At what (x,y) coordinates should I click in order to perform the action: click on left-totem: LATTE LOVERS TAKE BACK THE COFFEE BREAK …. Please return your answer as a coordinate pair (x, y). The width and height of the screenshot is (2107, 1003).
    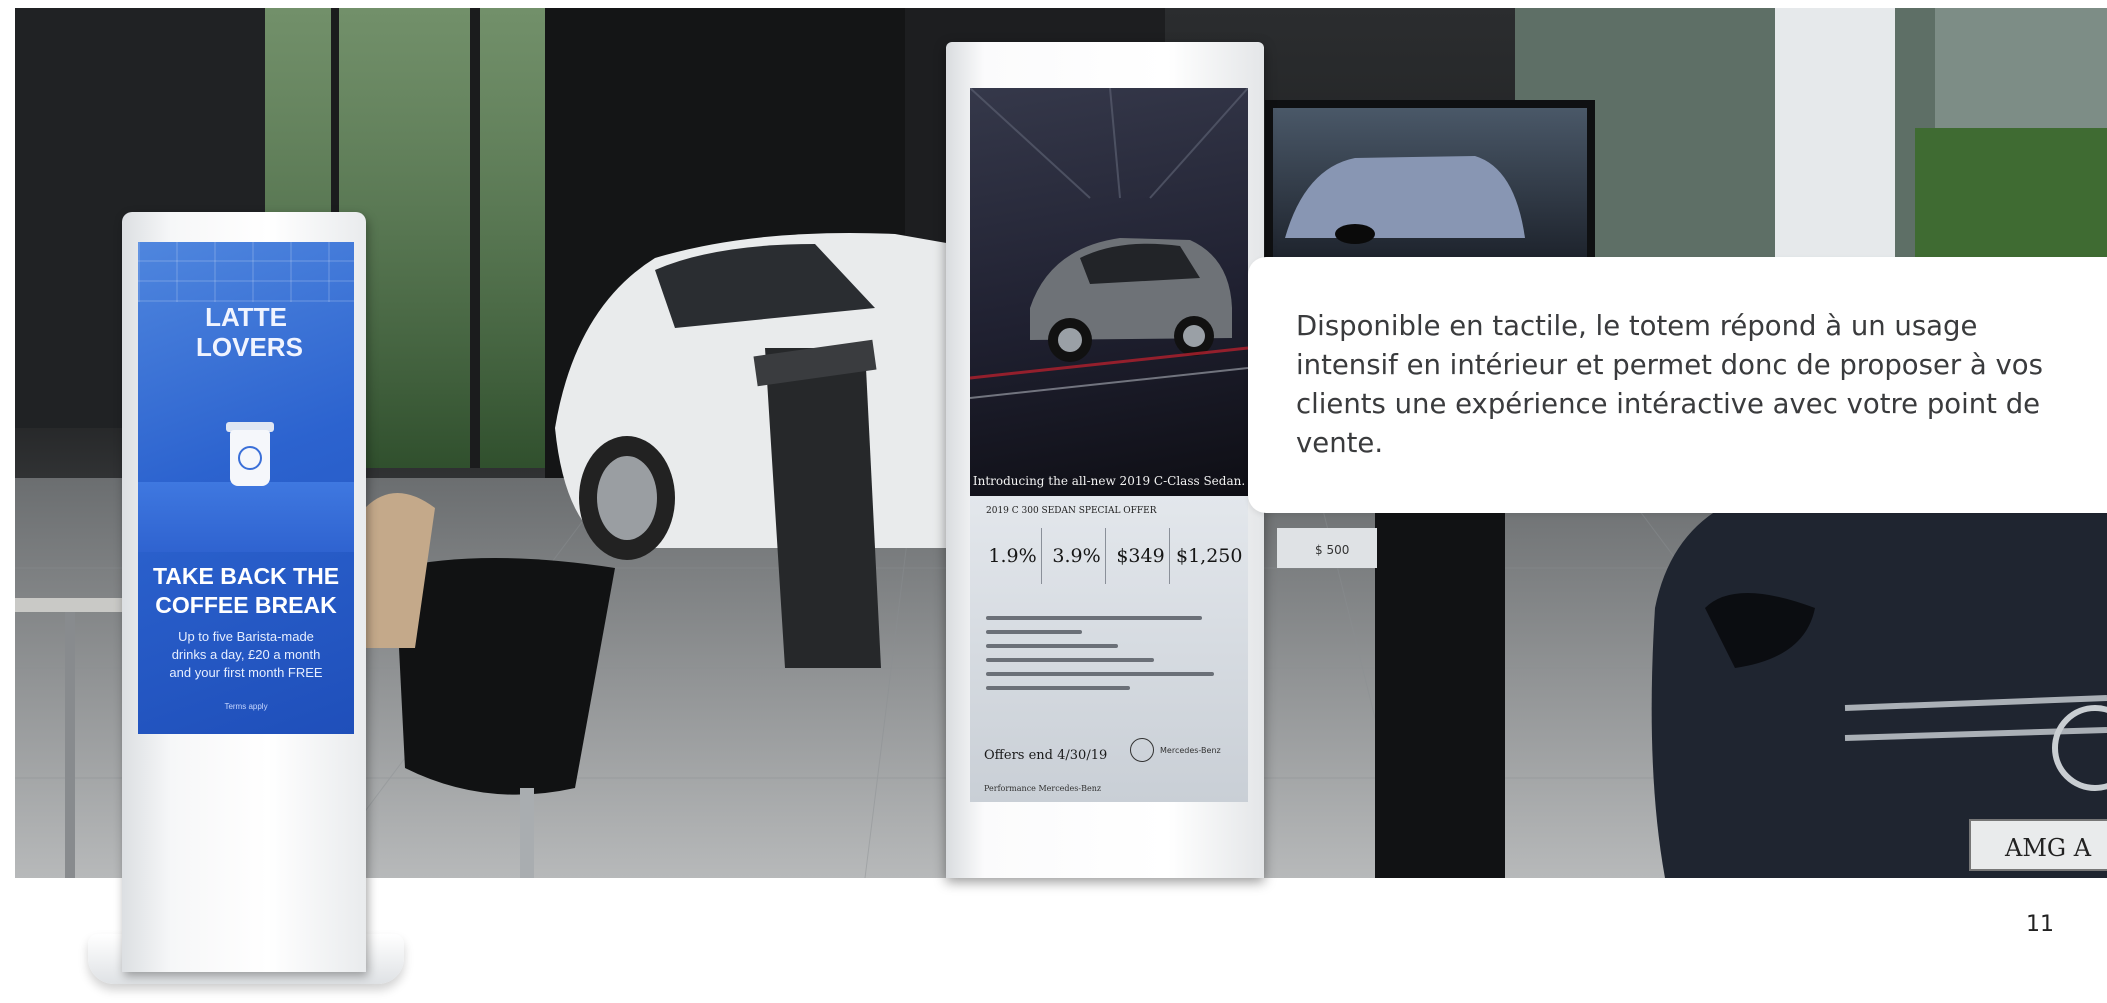
    Looking at the image, I should click on (246, 598).